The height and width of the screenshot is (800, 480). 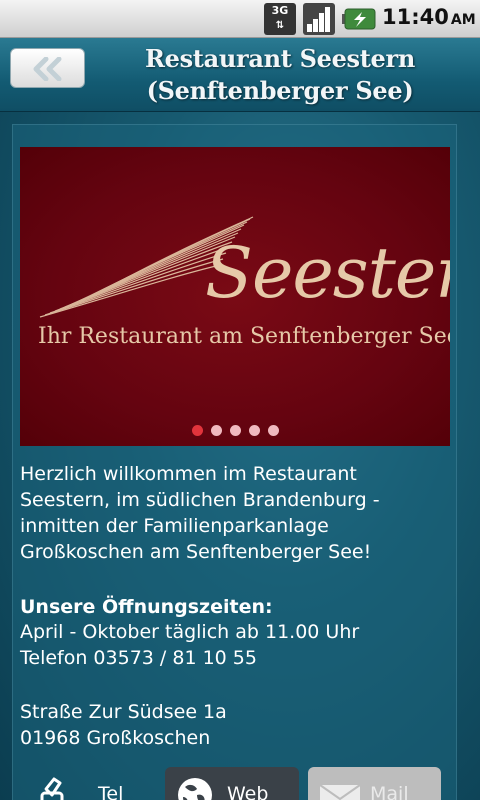 What do you see at coordinates (340, 792) in the screenshot?
I see `envelope-icon` at bounding box center [340, 792].